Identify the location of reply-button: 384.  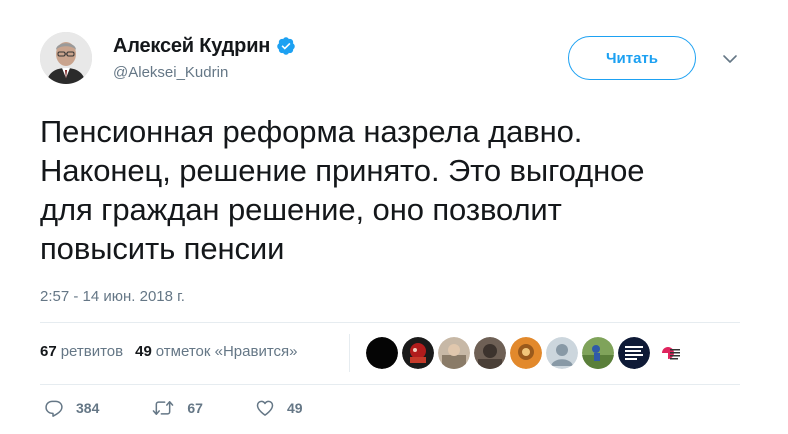
(71, 408).